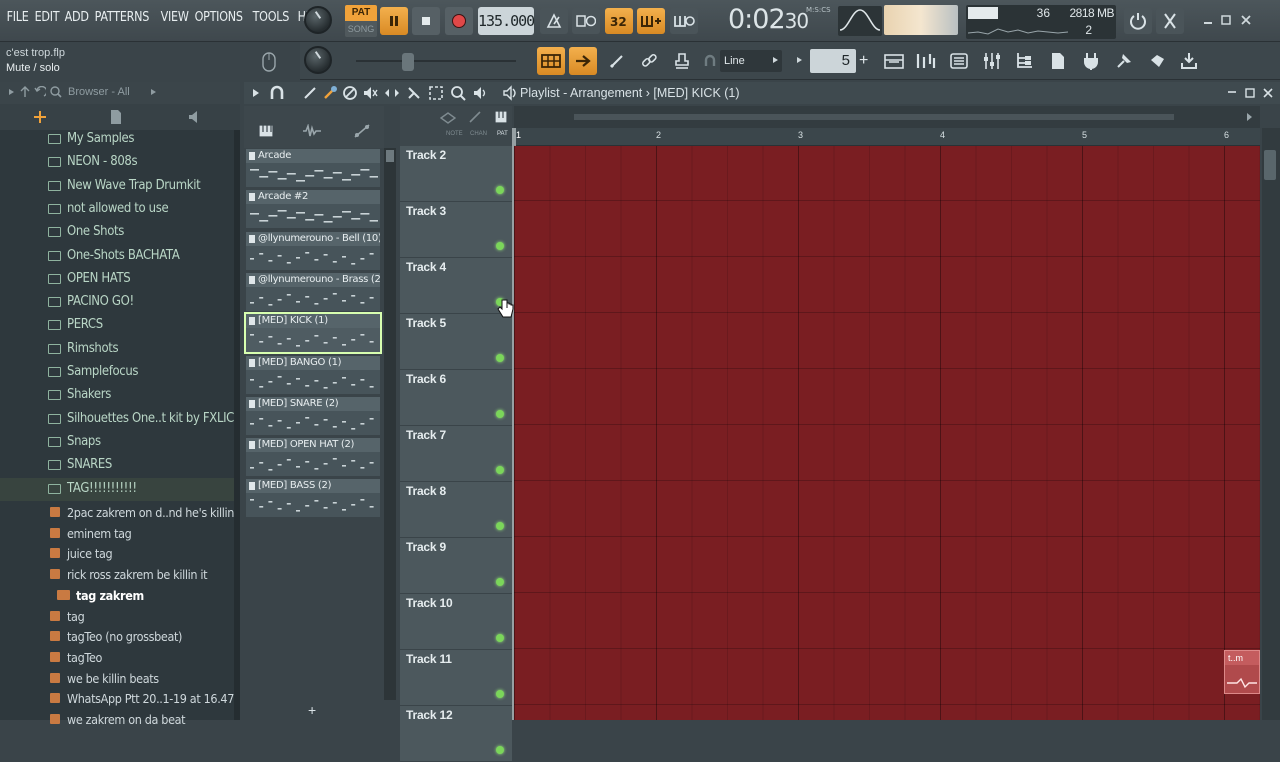  What do you see at coordinates (458, 93) in the screenshot?
I see `zoom-tool-icon` at bounding box center [458, 93].